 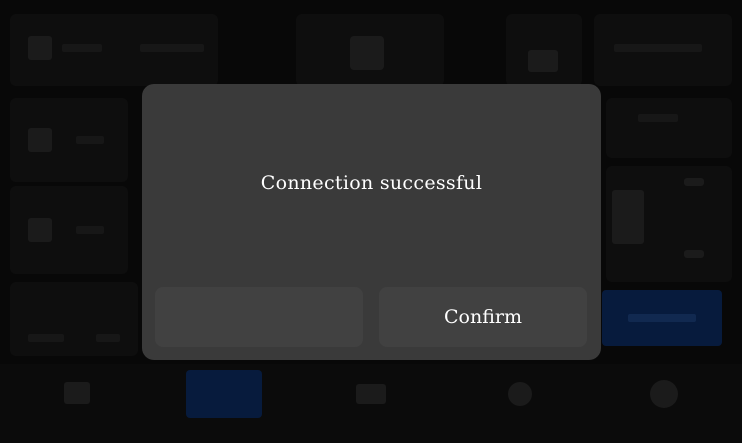 What do you see at coordinates (371, 183) in the screenshot?
I see `dialog-message: Connection successful` at bounding box center [371, 183].